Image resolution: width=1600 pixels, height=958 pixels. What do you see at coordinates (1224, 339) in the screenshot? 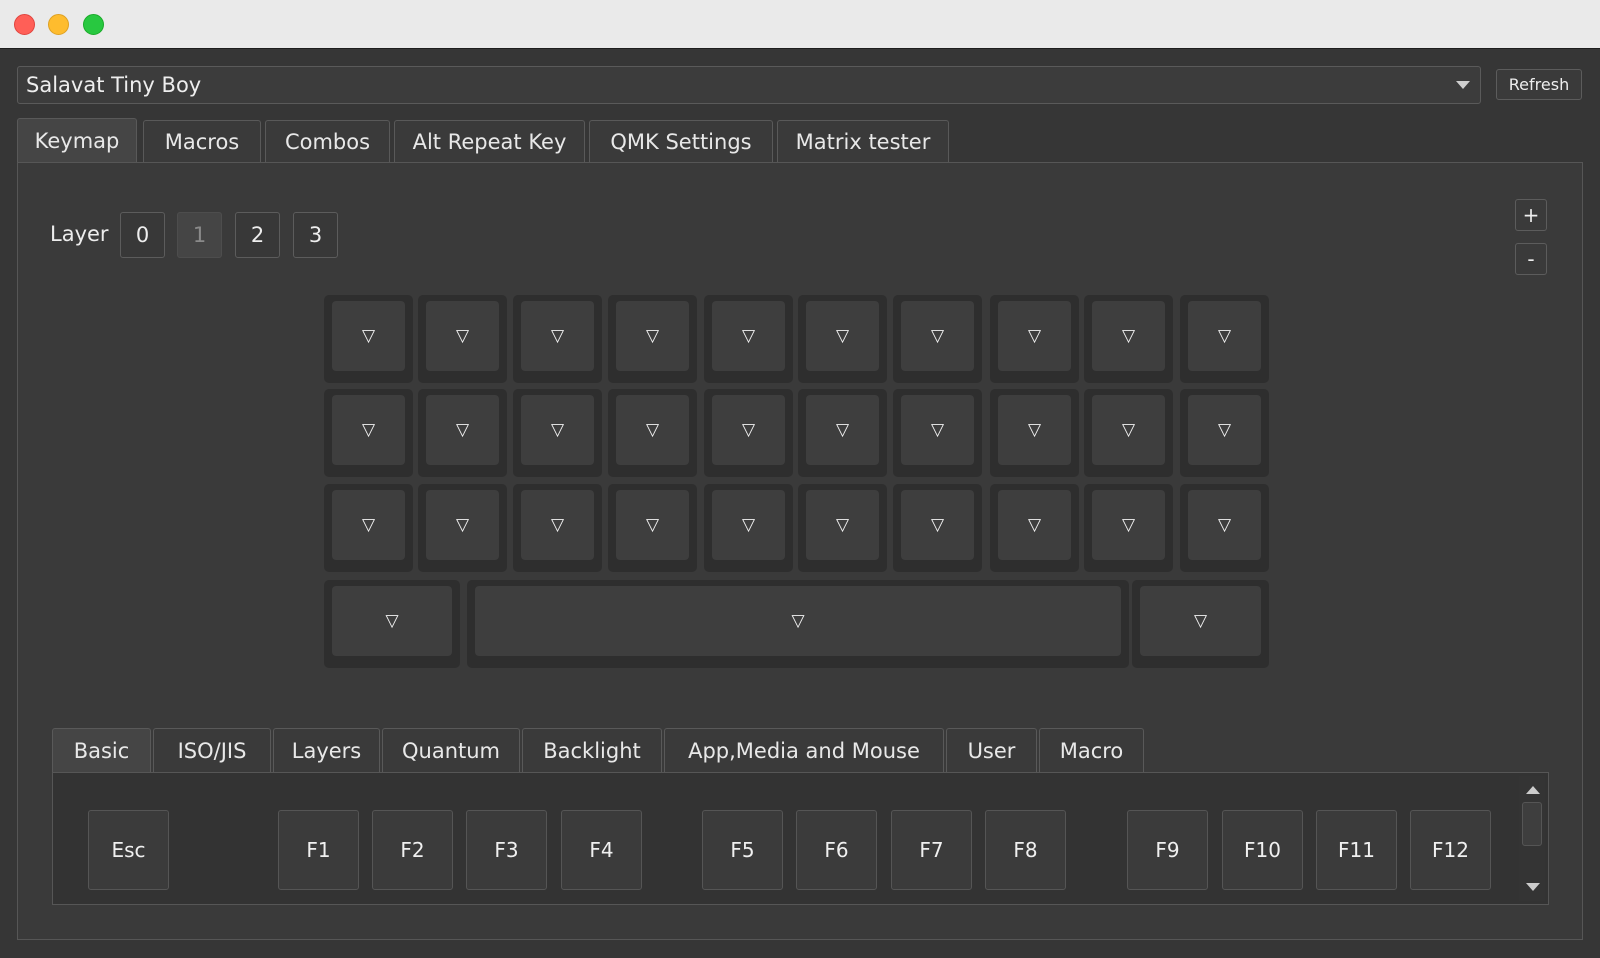
I see `key-r0-c9: ▽` at bounding box center [1224, 339].